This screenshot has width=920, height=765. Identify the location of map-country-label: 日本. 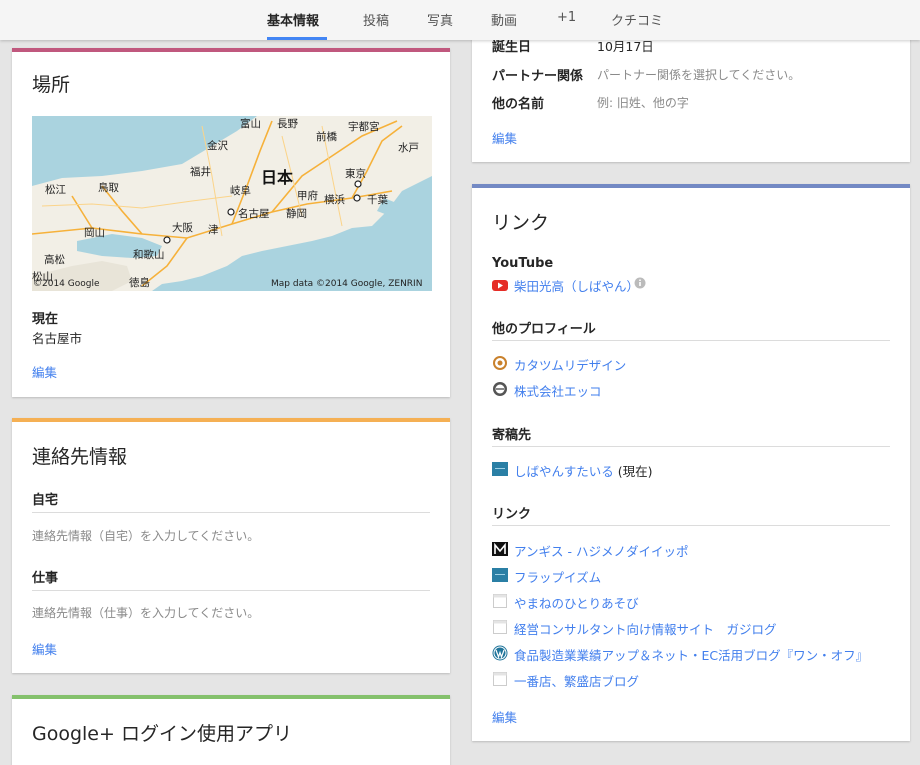
(277, 177).